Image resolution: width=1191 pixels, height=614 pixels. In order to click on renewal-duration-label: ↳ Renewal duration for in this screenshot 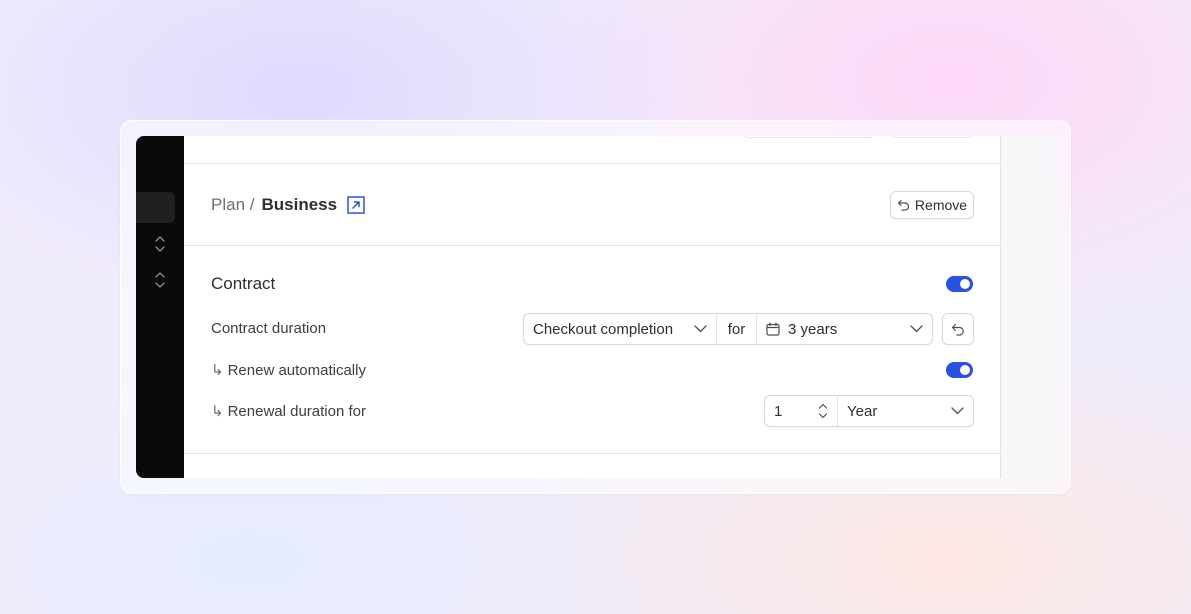, I will do `click(288, 411)`.